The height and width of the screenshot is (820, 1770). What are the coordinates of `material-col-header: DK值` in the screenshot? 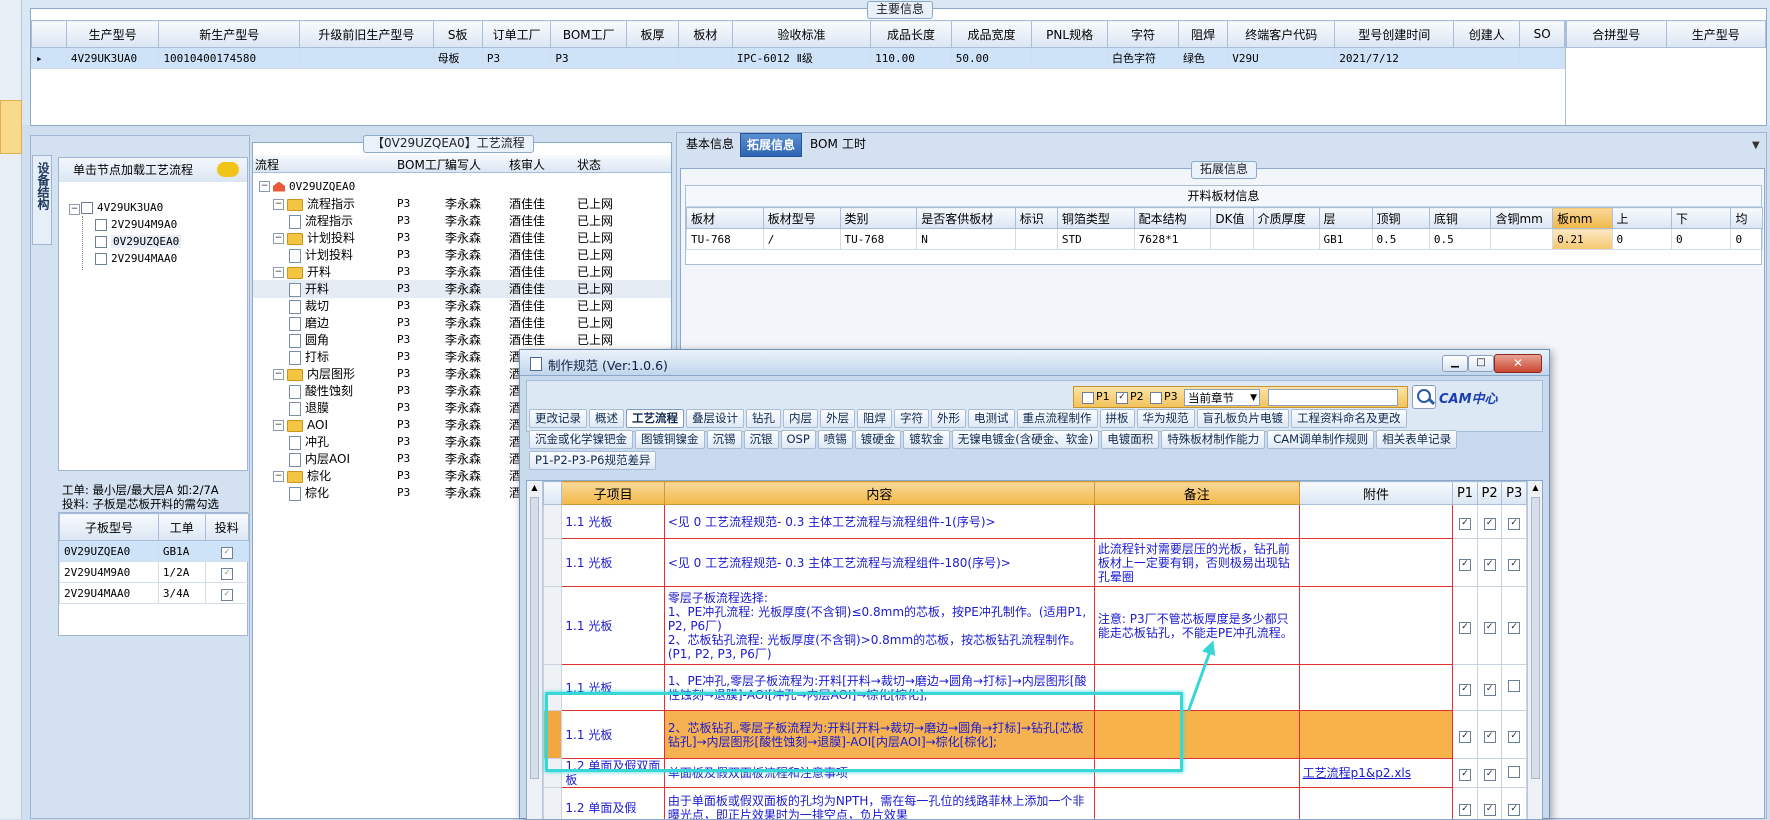 It's located at (1232, 218).